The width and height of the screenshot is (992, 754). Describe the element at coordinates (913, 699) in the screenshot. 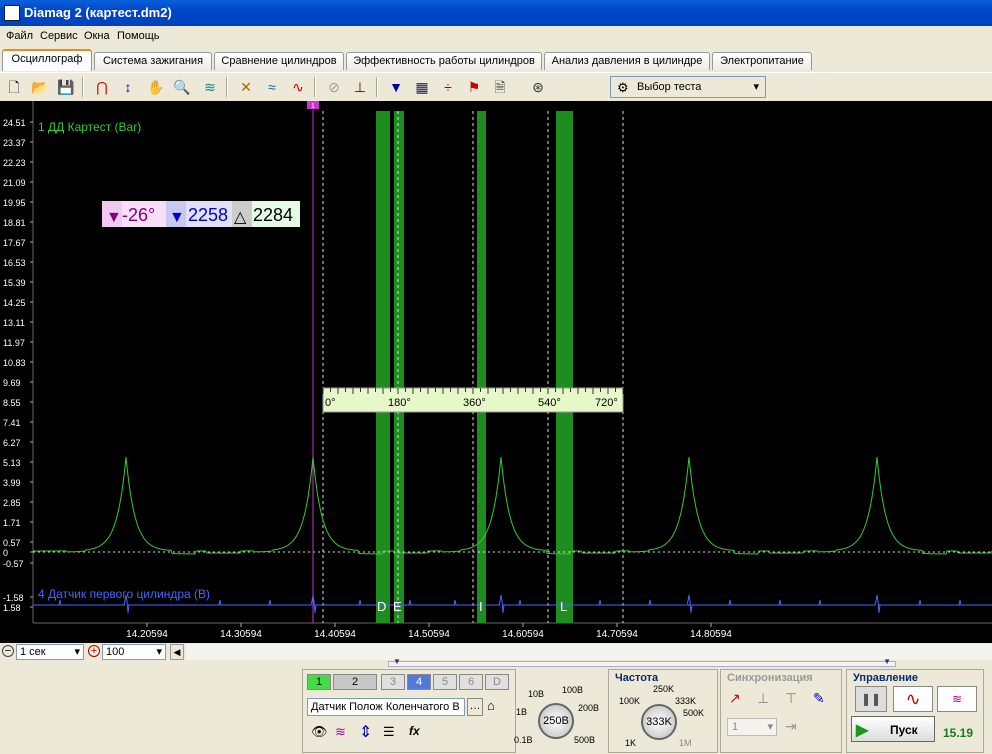

I see `sine-mode-button: ∿` at that location.